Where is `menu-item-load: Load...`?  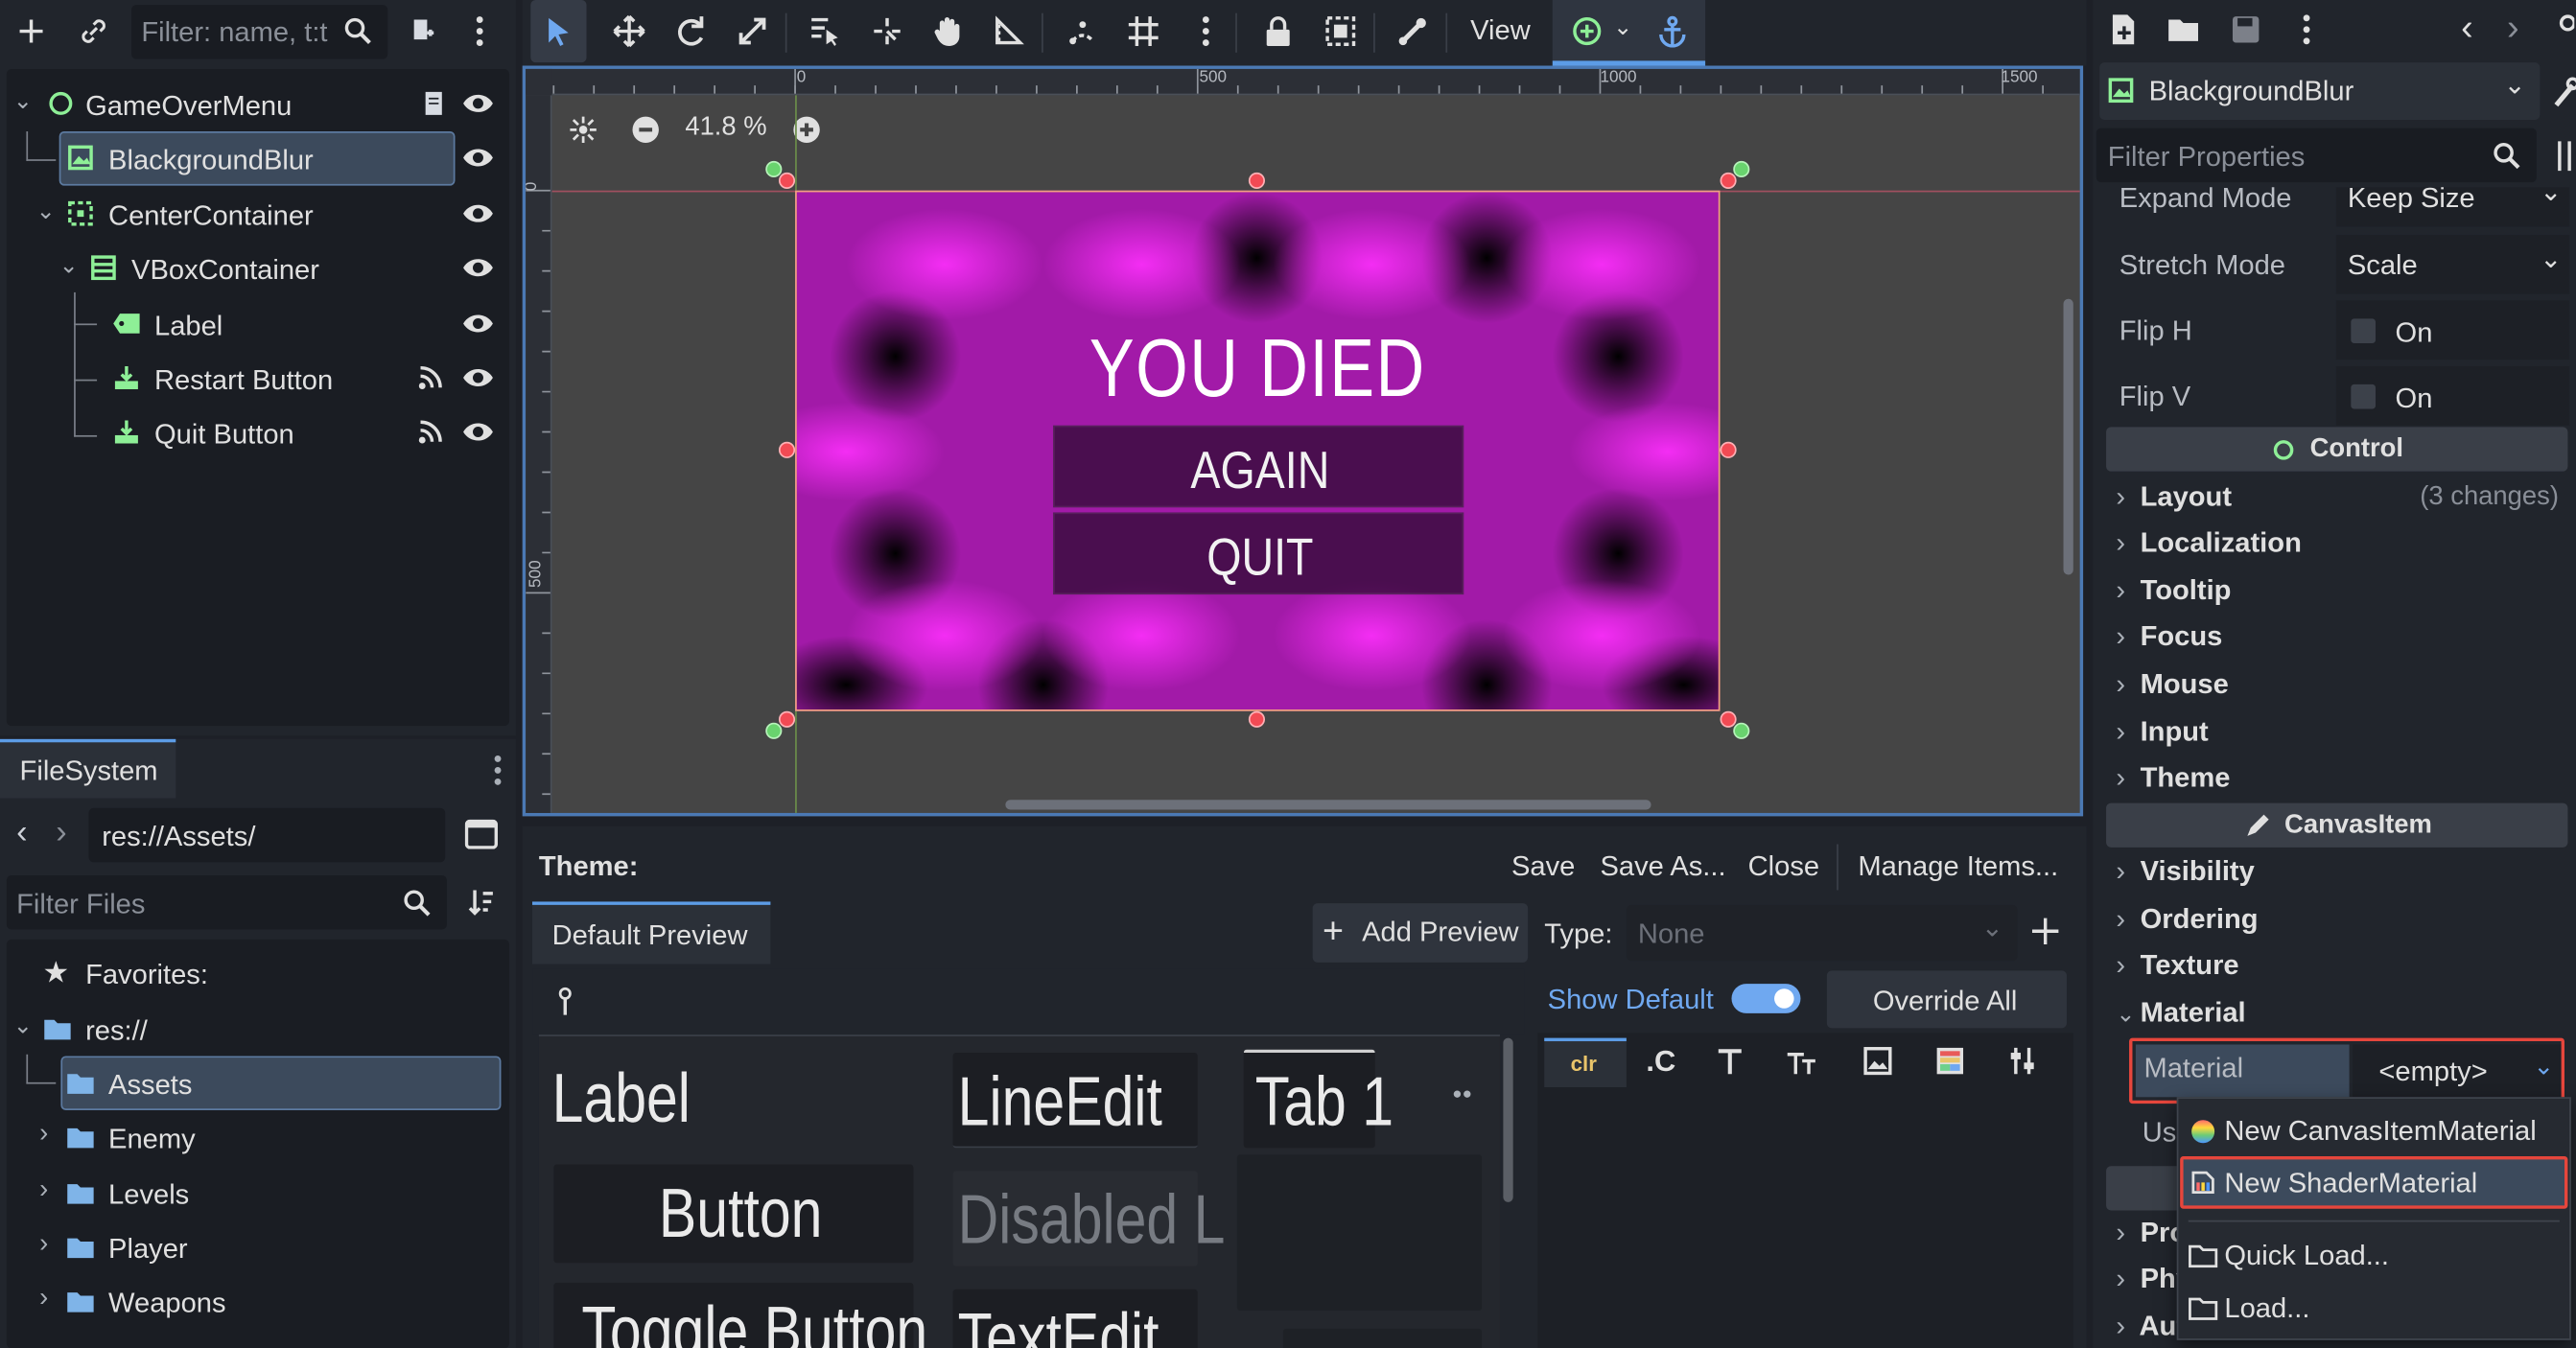 menu-item-load: Load... is located at coordinates (2374, 1307).